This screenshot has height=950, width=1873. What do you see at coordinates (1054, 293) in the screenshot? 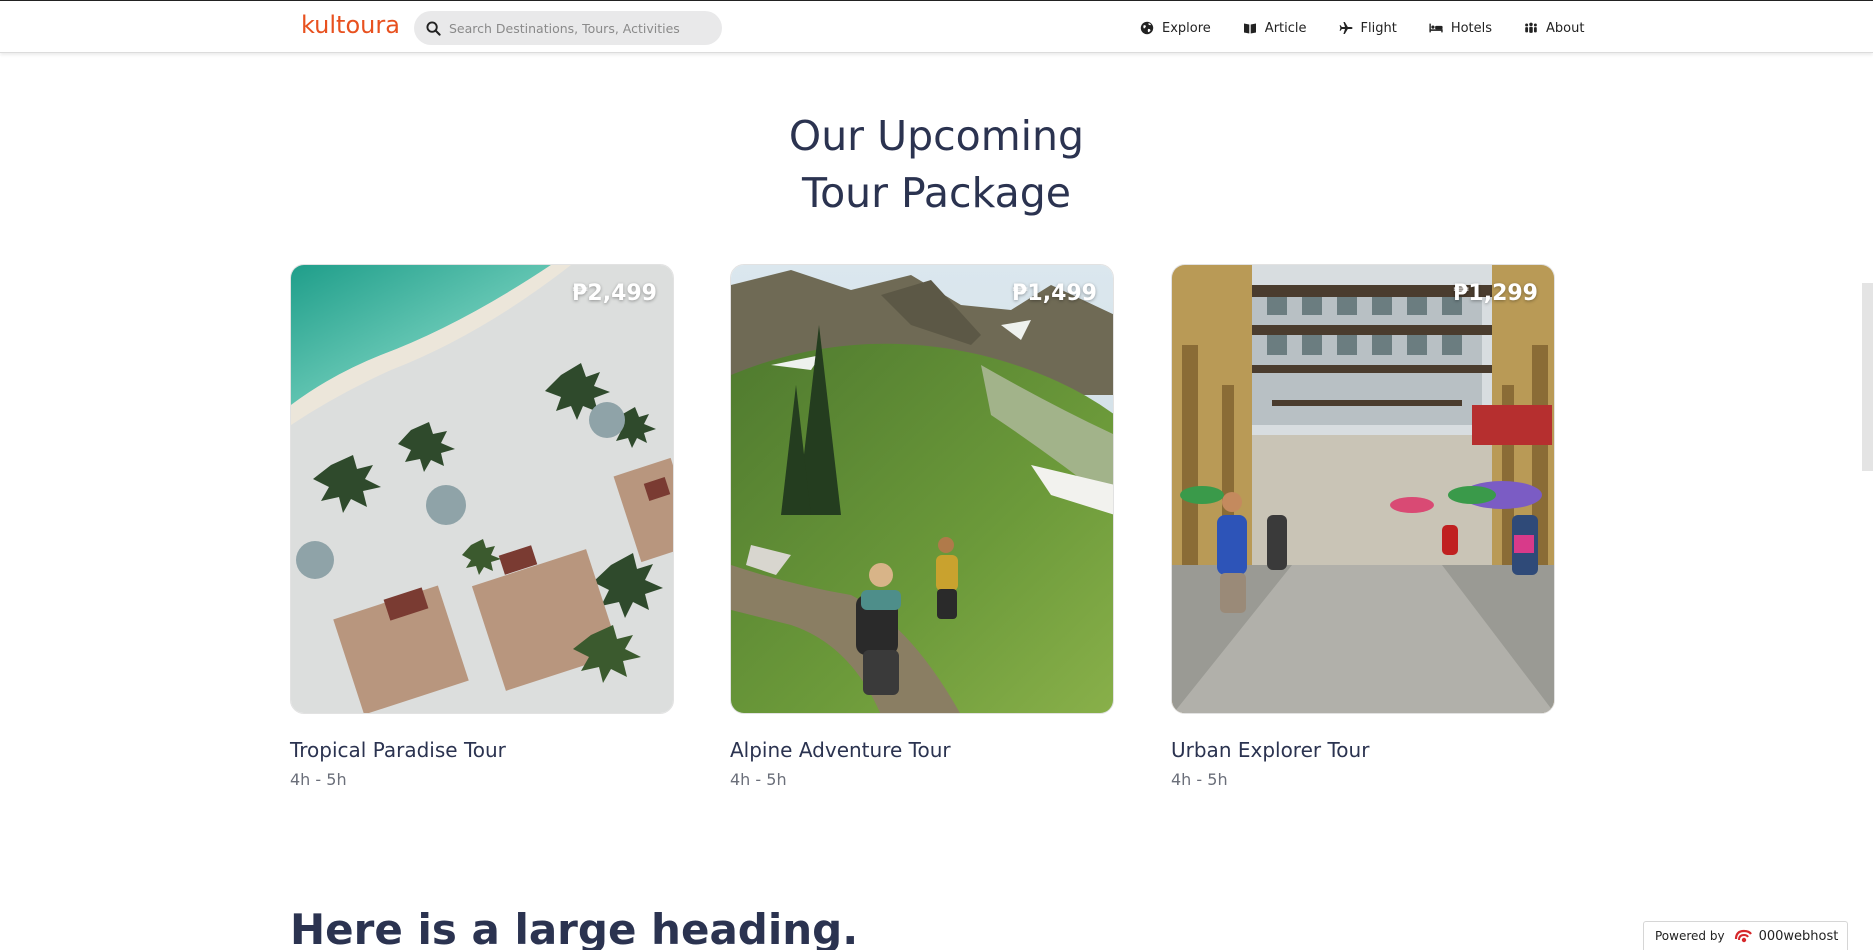
I see `tour-price: ₱1,499` at bounding box center [1054, 293].